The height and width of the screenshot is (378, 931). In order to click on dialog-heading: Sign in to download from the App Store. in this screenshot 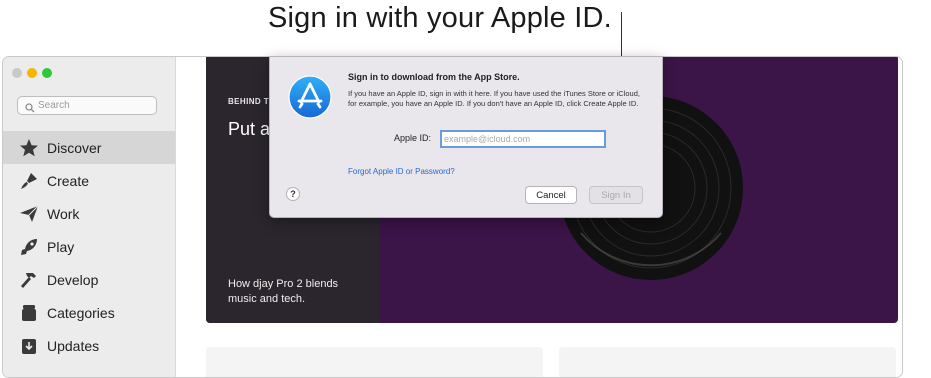, I will do `click(434, 77)`.